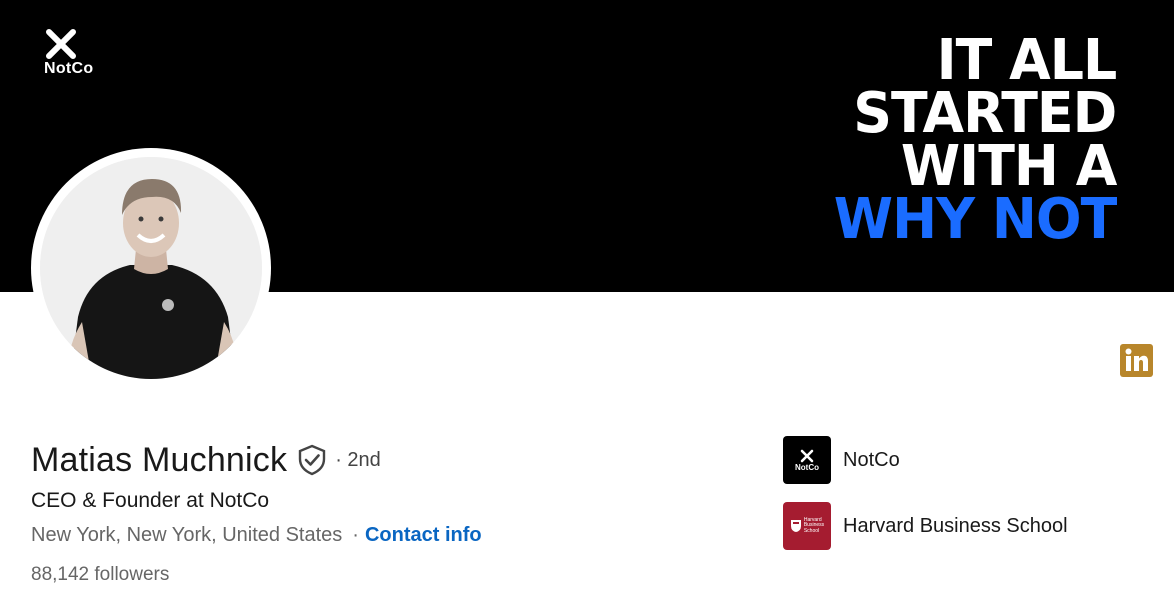 Image resolution: width=1174 pixels, height=593 pixels. I want to click on profile-name-row: Matias Muchnick · 2nd, so click(206, 460).